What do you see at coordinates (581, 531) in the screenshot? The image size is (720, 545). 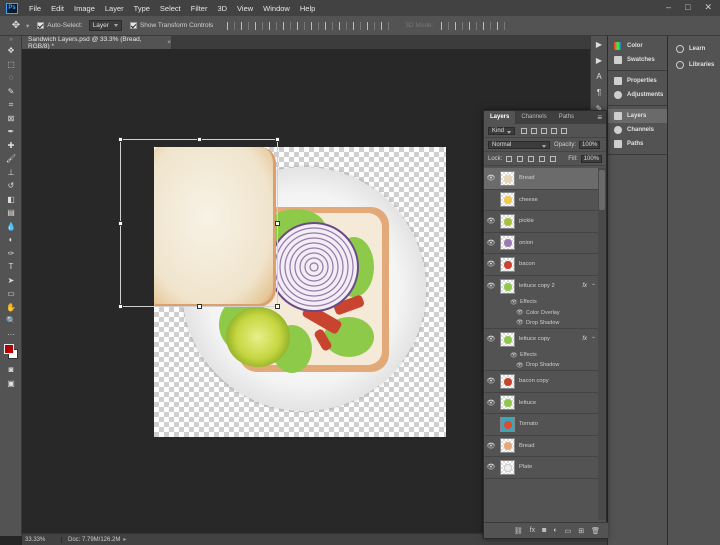 I see `new-layer-icon: ⊞` at bounding box center [581, 531].